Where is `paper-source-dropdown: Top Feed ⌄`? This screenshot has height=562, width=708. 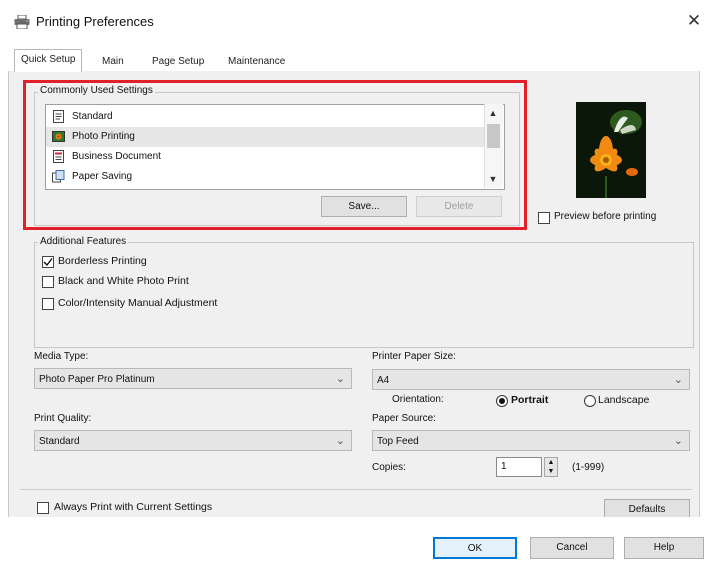 paper-source-dropdown: Top Feed ⌄ is located at coordinates (531, 440).